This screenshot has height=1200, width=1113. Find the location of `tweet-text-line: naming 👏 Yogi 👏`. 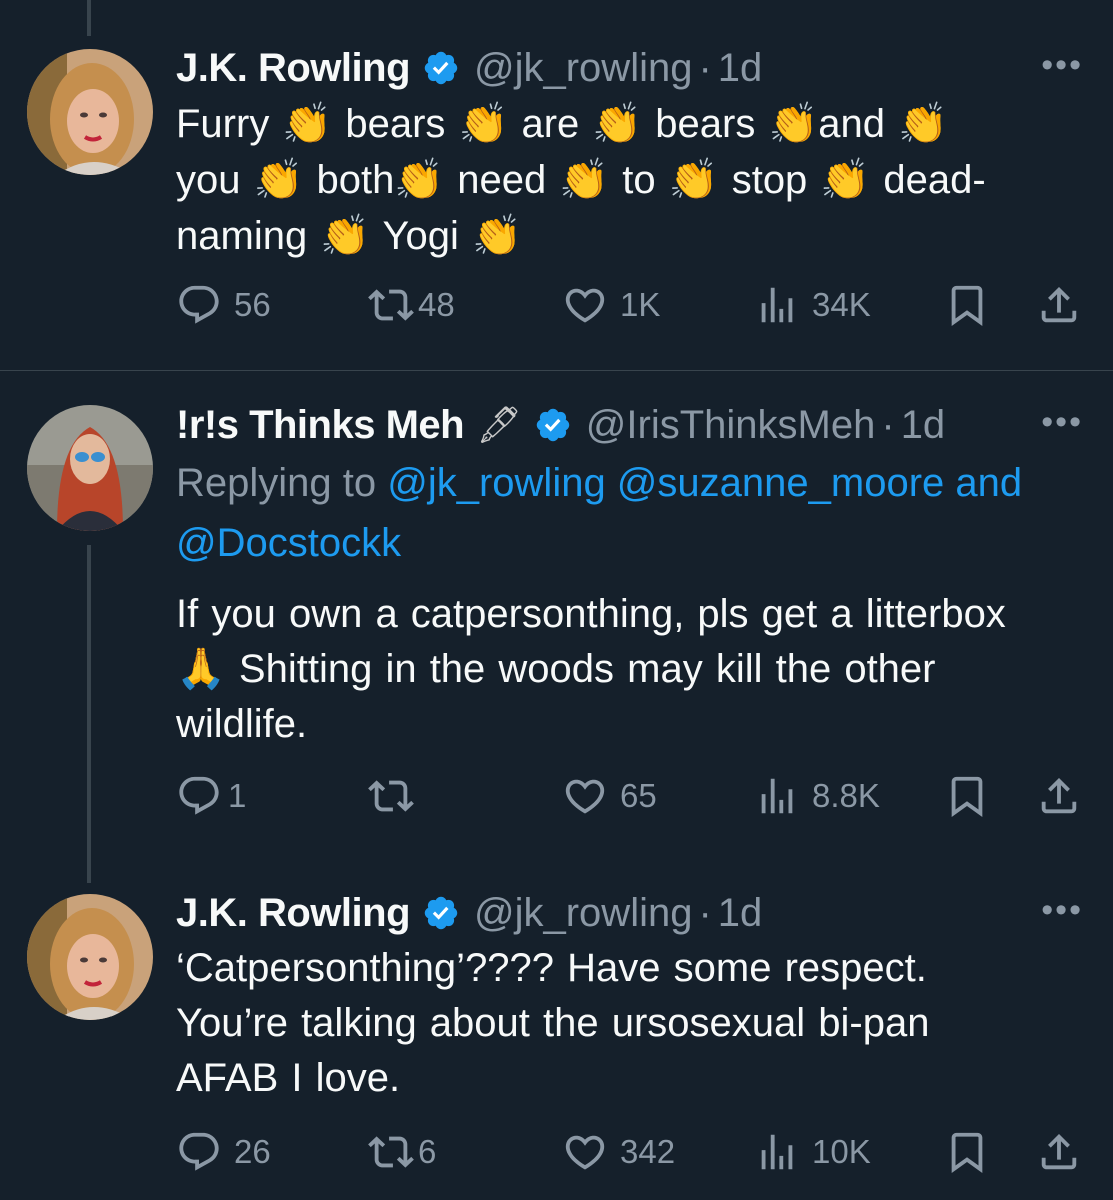

tweet-text-line: naming 👏 Yogi 👏 is located at coordinates (349, 236).